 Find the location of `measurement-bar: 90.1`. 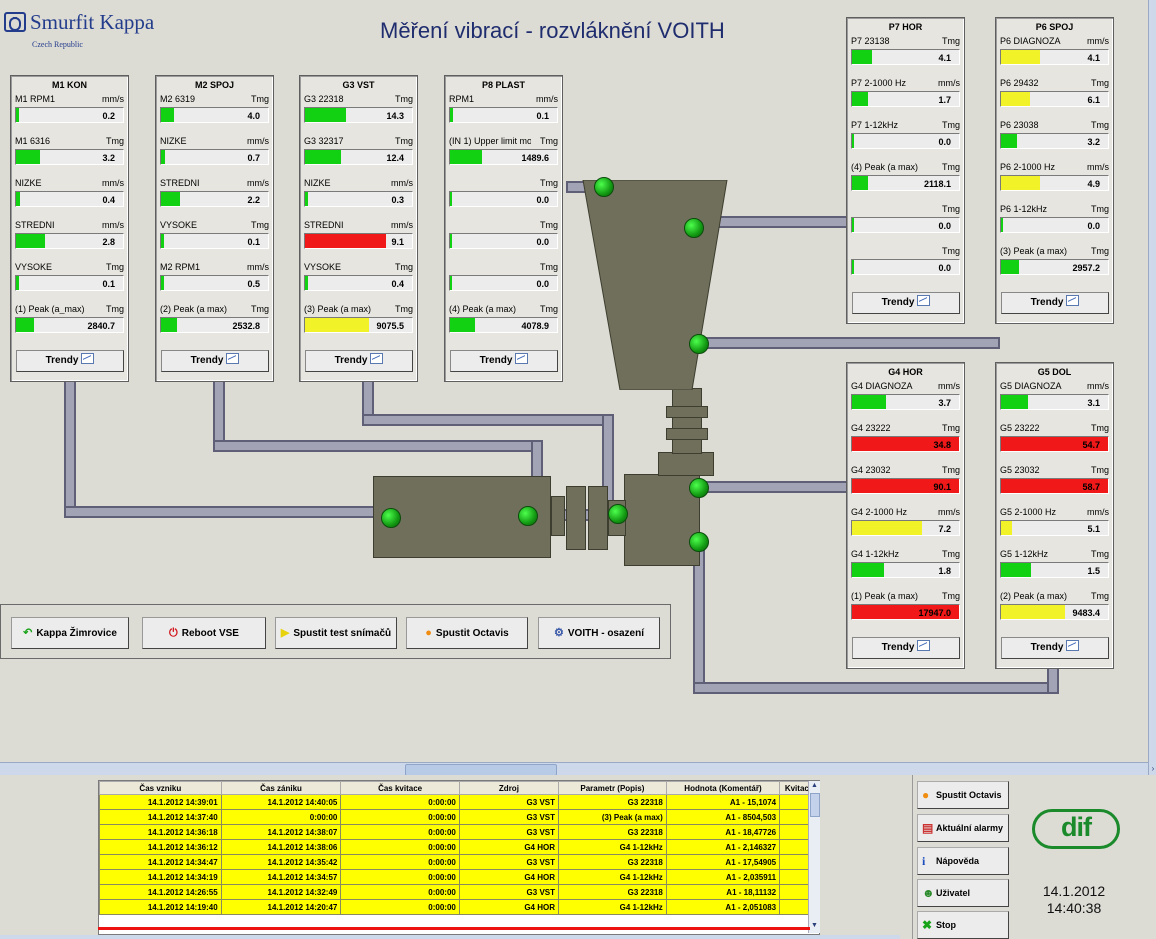

measurement-bar: 90.1 is located at coordinates (905, 486).